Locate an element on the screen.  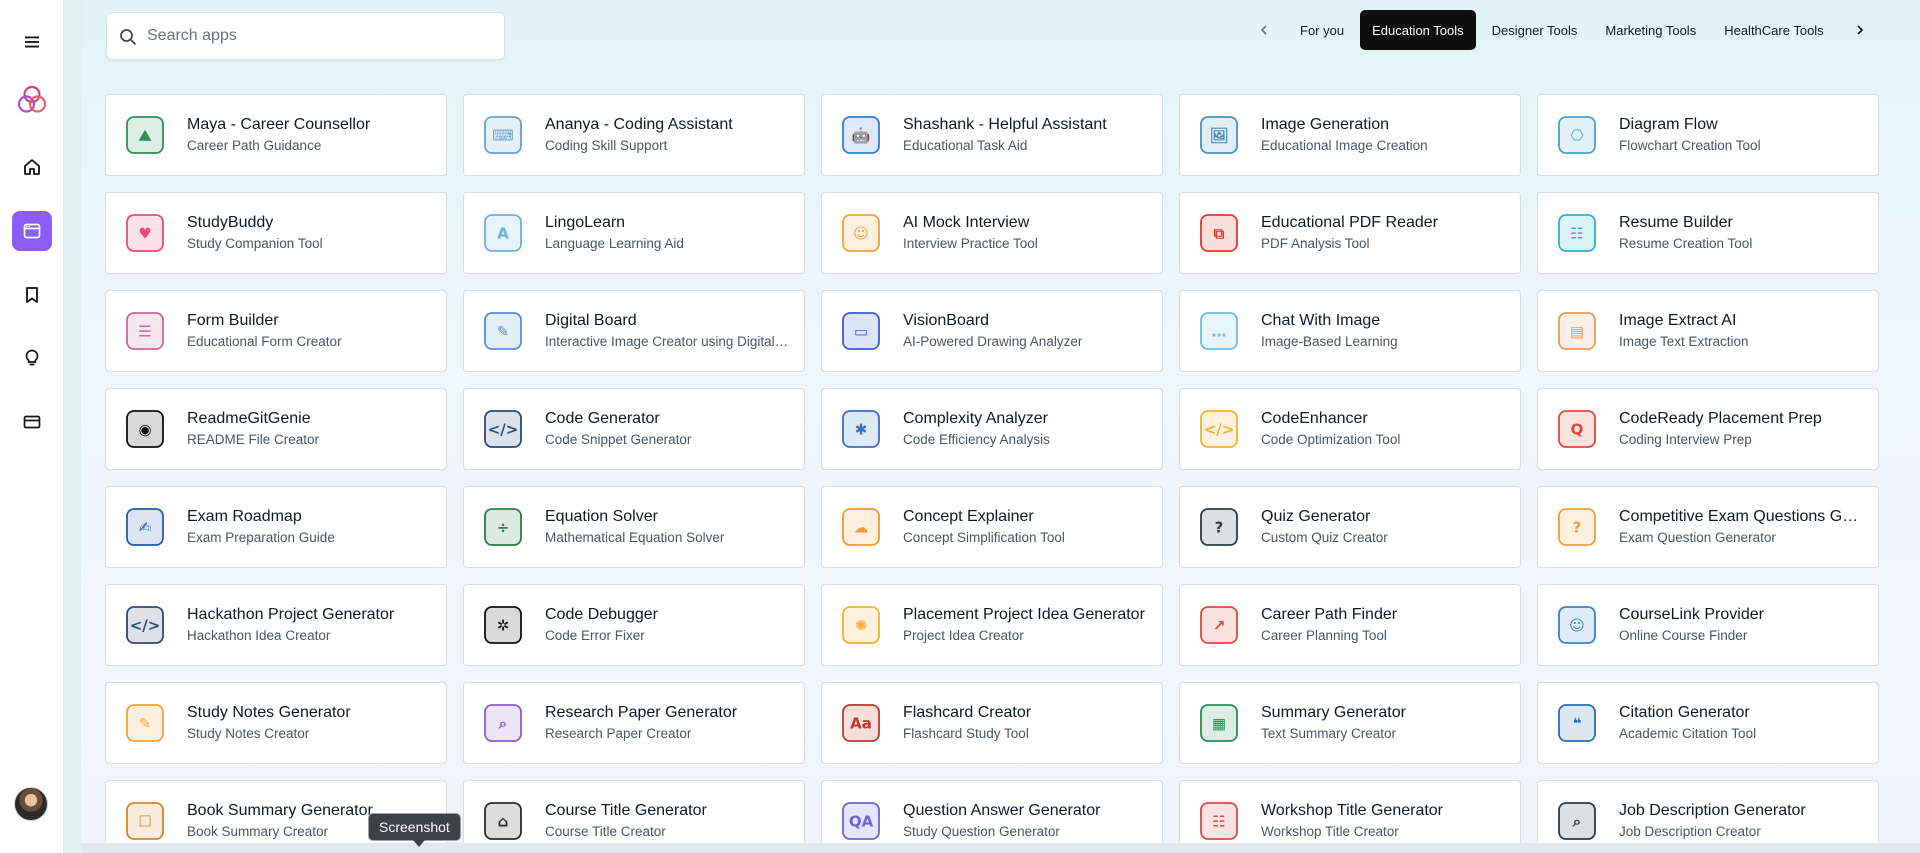
app-card: ☺ CourseLink Provider Online Course Finder is located at coordinates (1708, 625).